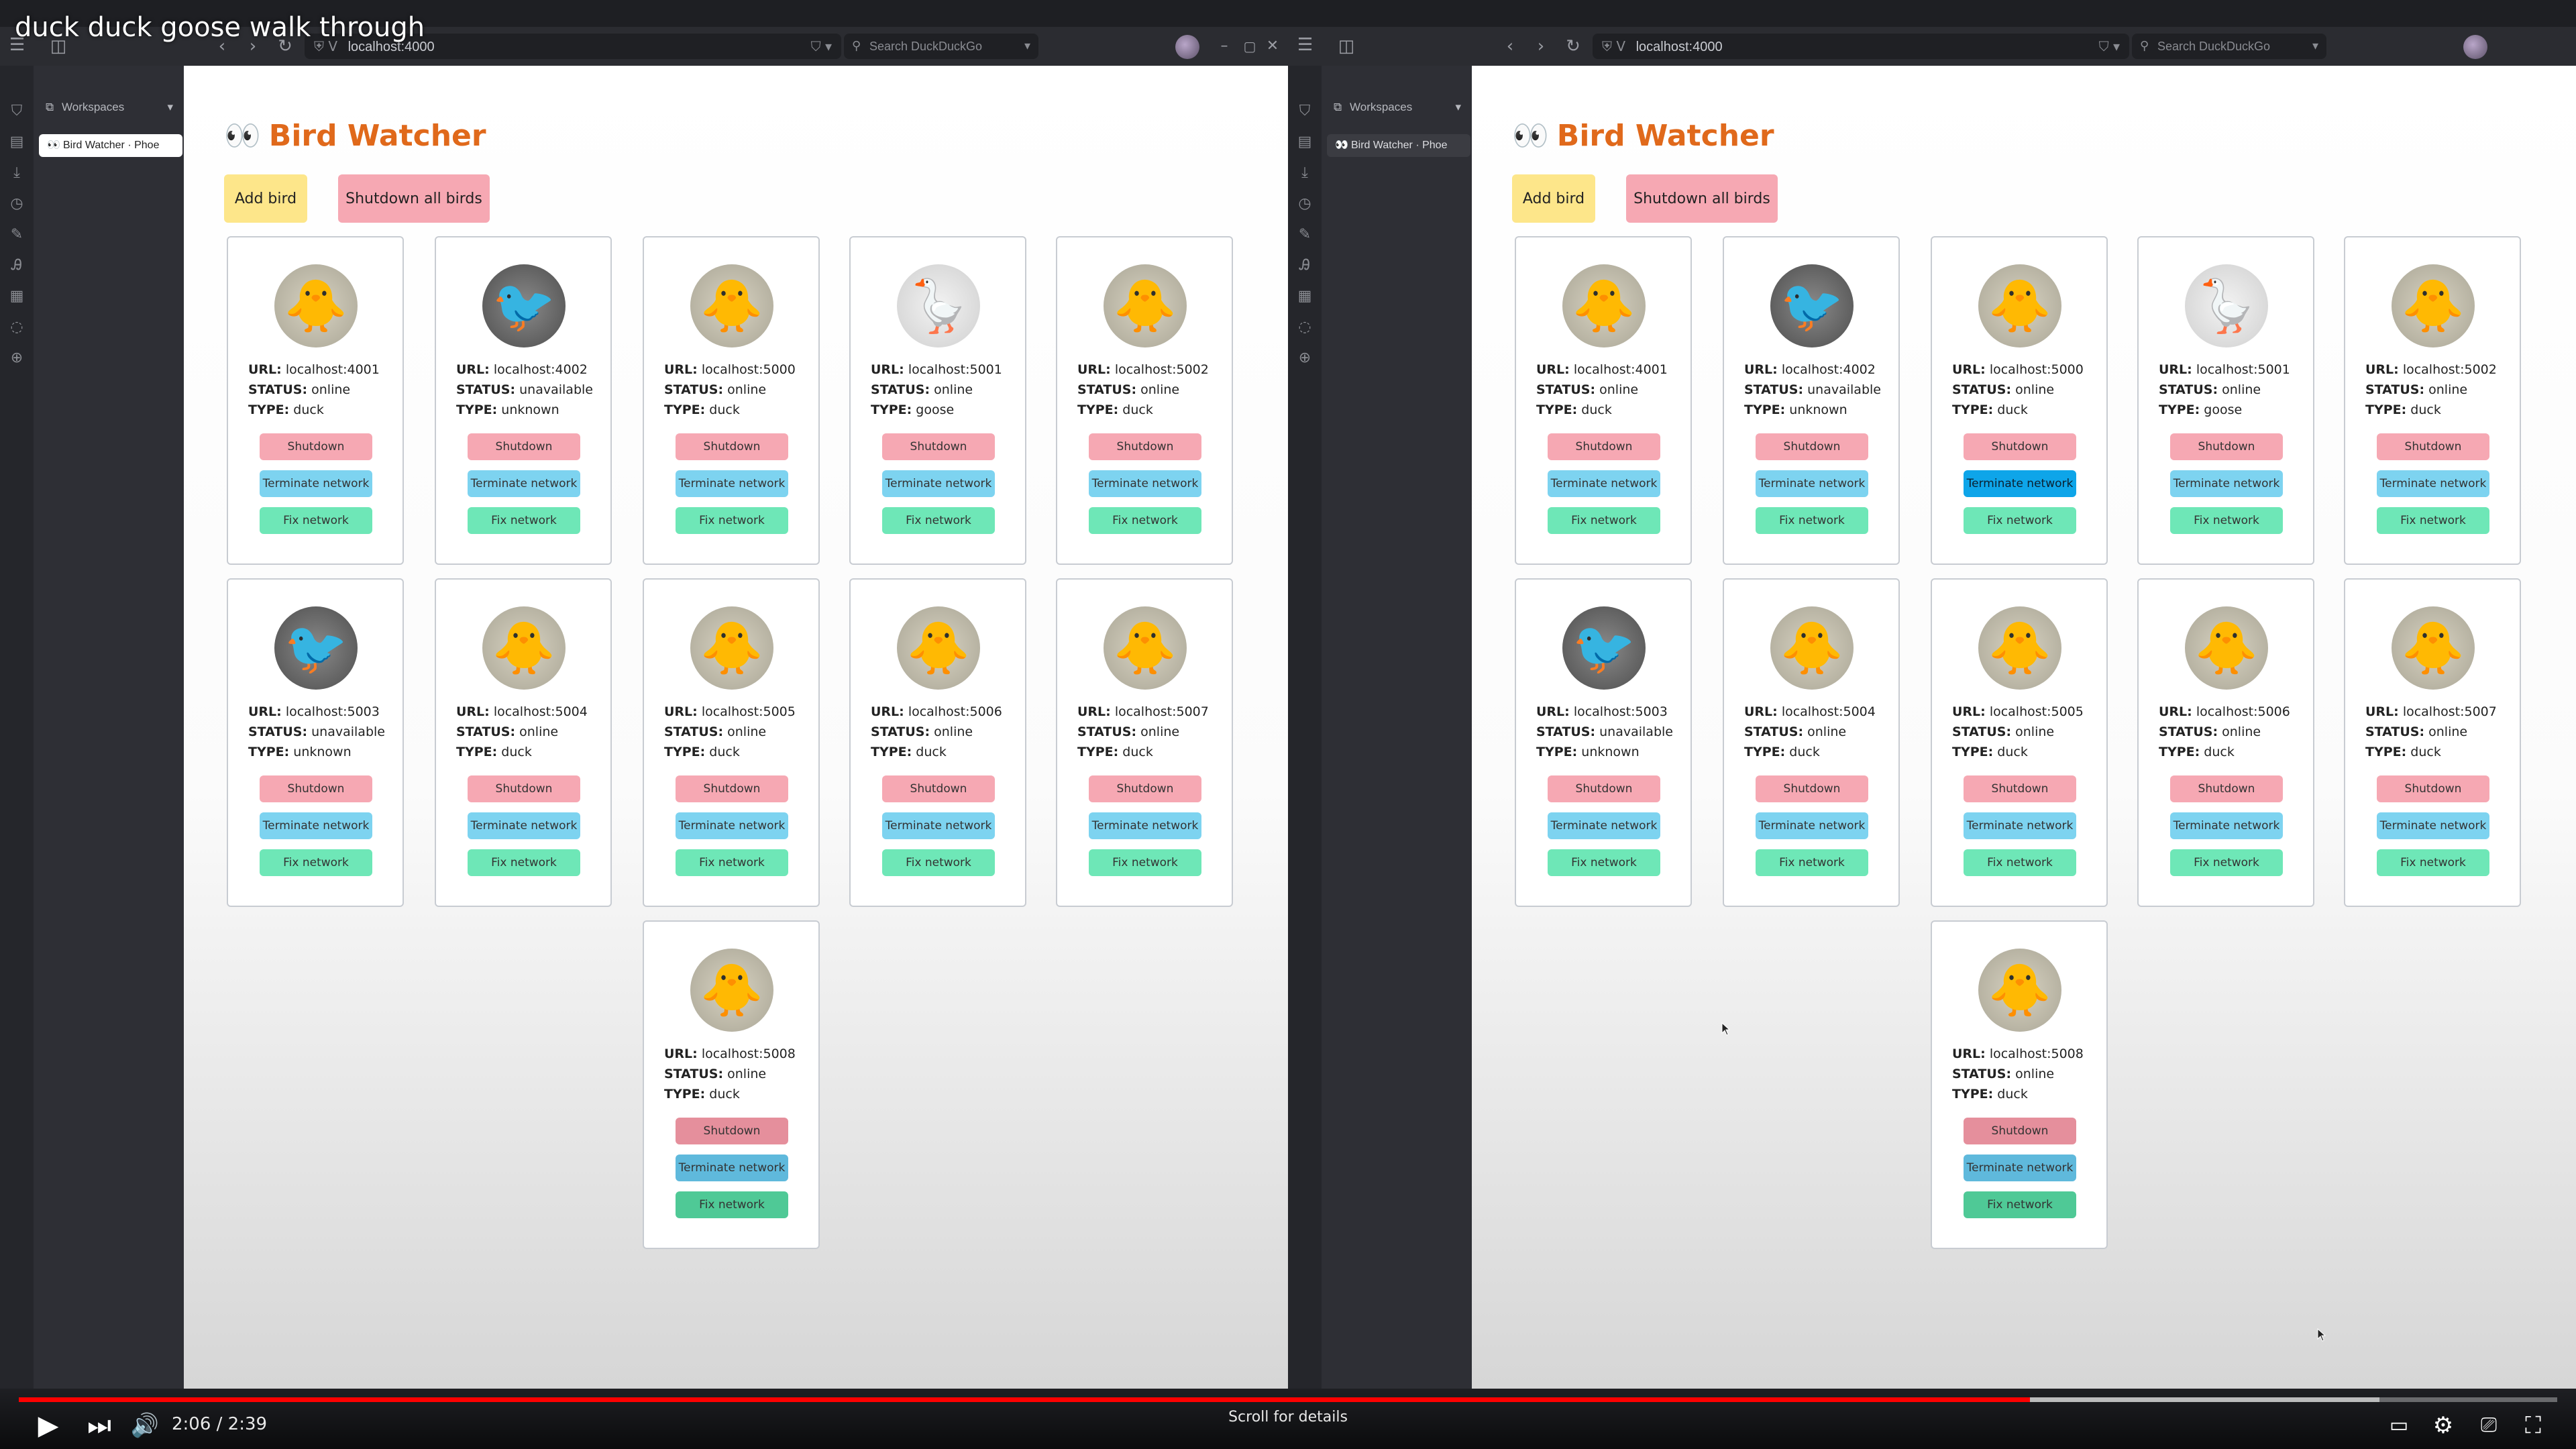 Image resolution: width=2576 pixels, height=1449 pixels. What do you see at coordinates (1288, 1399) in the screenshot?
I see `video-progress-bar` at bounding box center [1288, 1399].